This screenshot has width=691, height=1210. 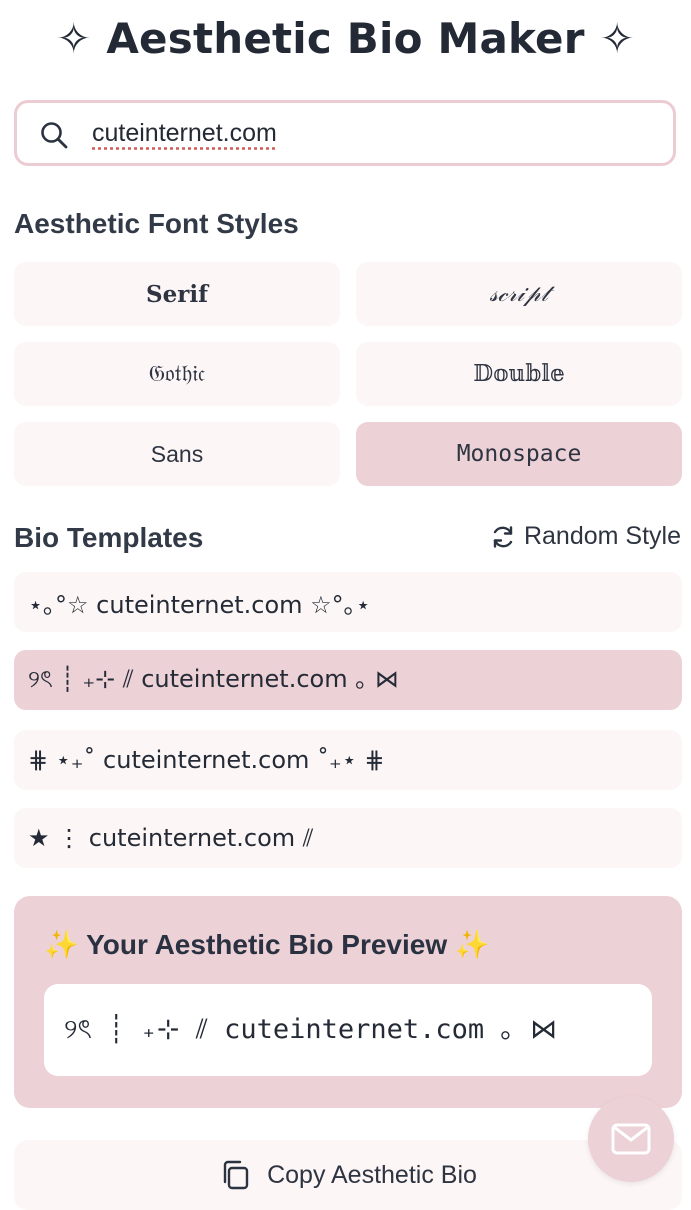 What do you see at coordinates (348, 602) in the screenshot?
I see `template-item: ⋆｡°☆ cuteinternet.com ☆°｡⋆` at bounding box center [348, 602].